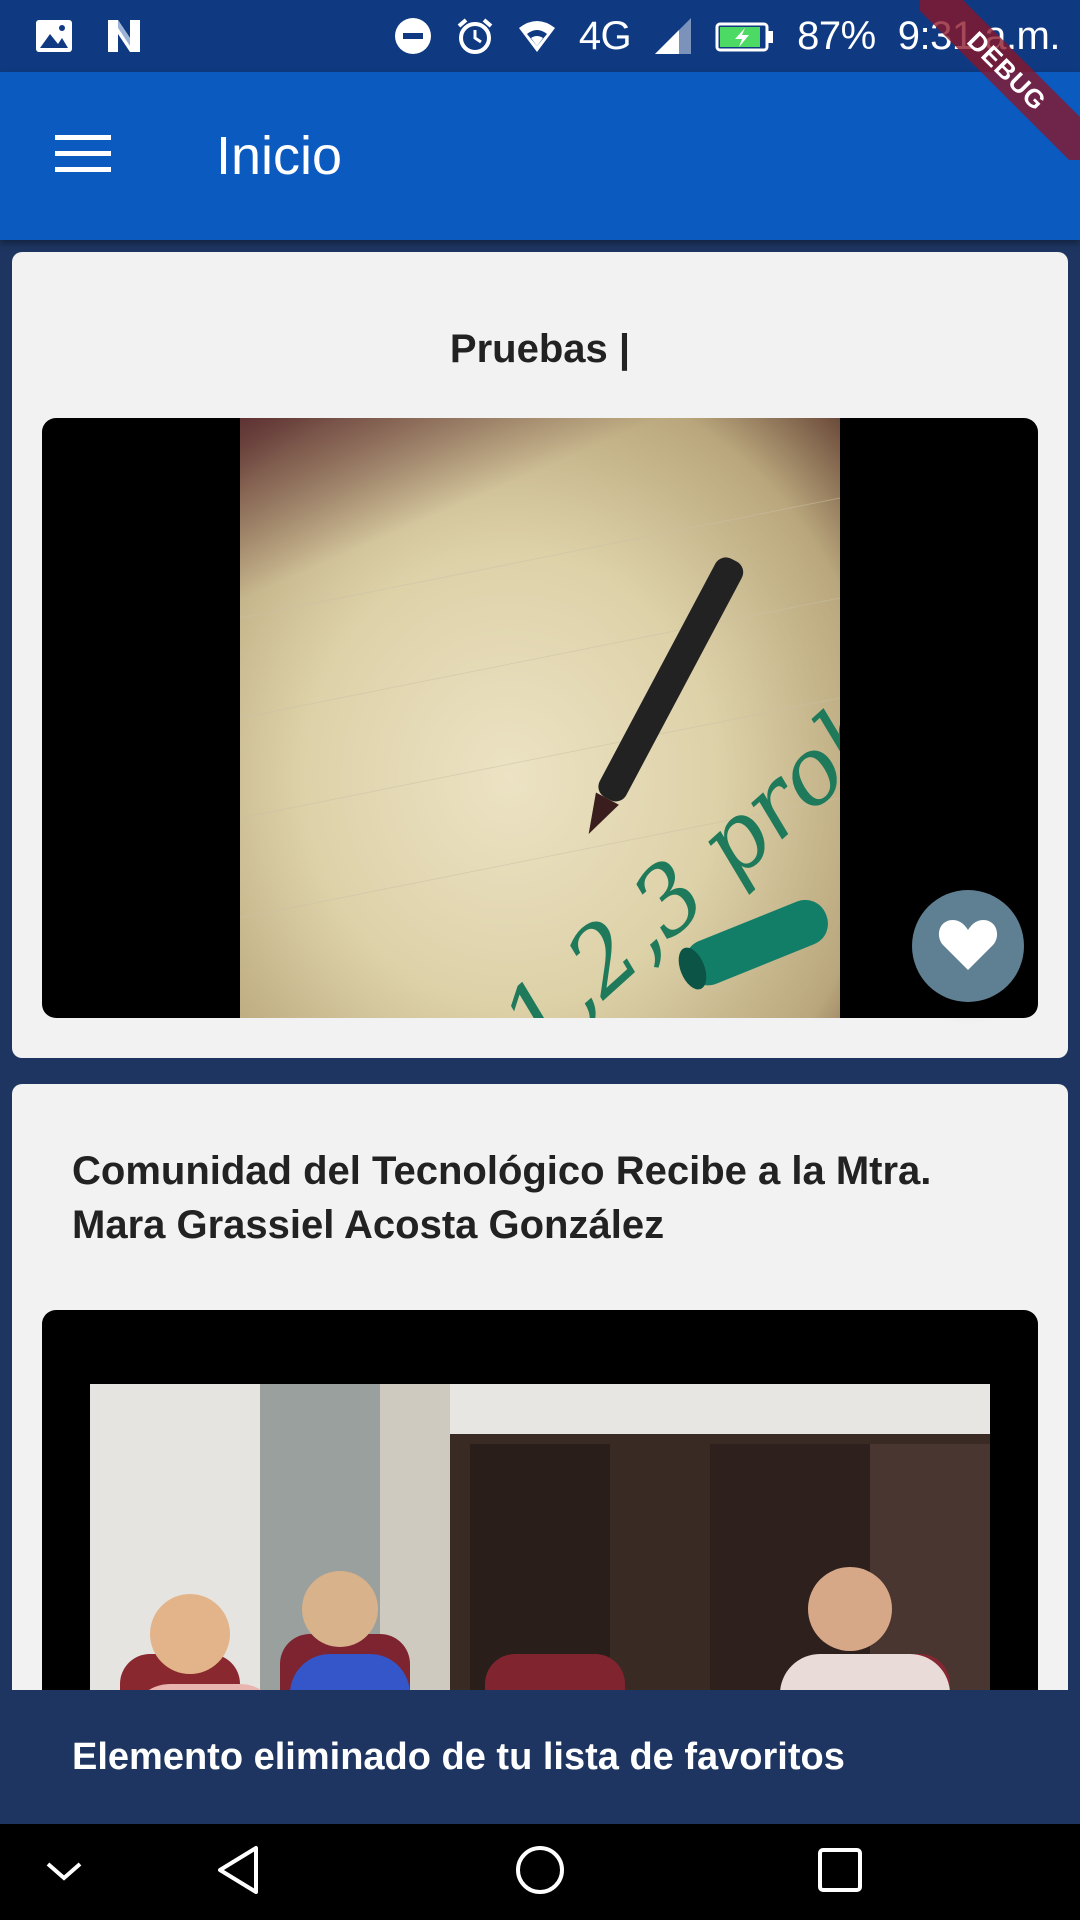 This screenshot has width=1080, height=1920. Describe the element at coordinates (54, 36) in the screenshot. I see `image-icon` at that location.